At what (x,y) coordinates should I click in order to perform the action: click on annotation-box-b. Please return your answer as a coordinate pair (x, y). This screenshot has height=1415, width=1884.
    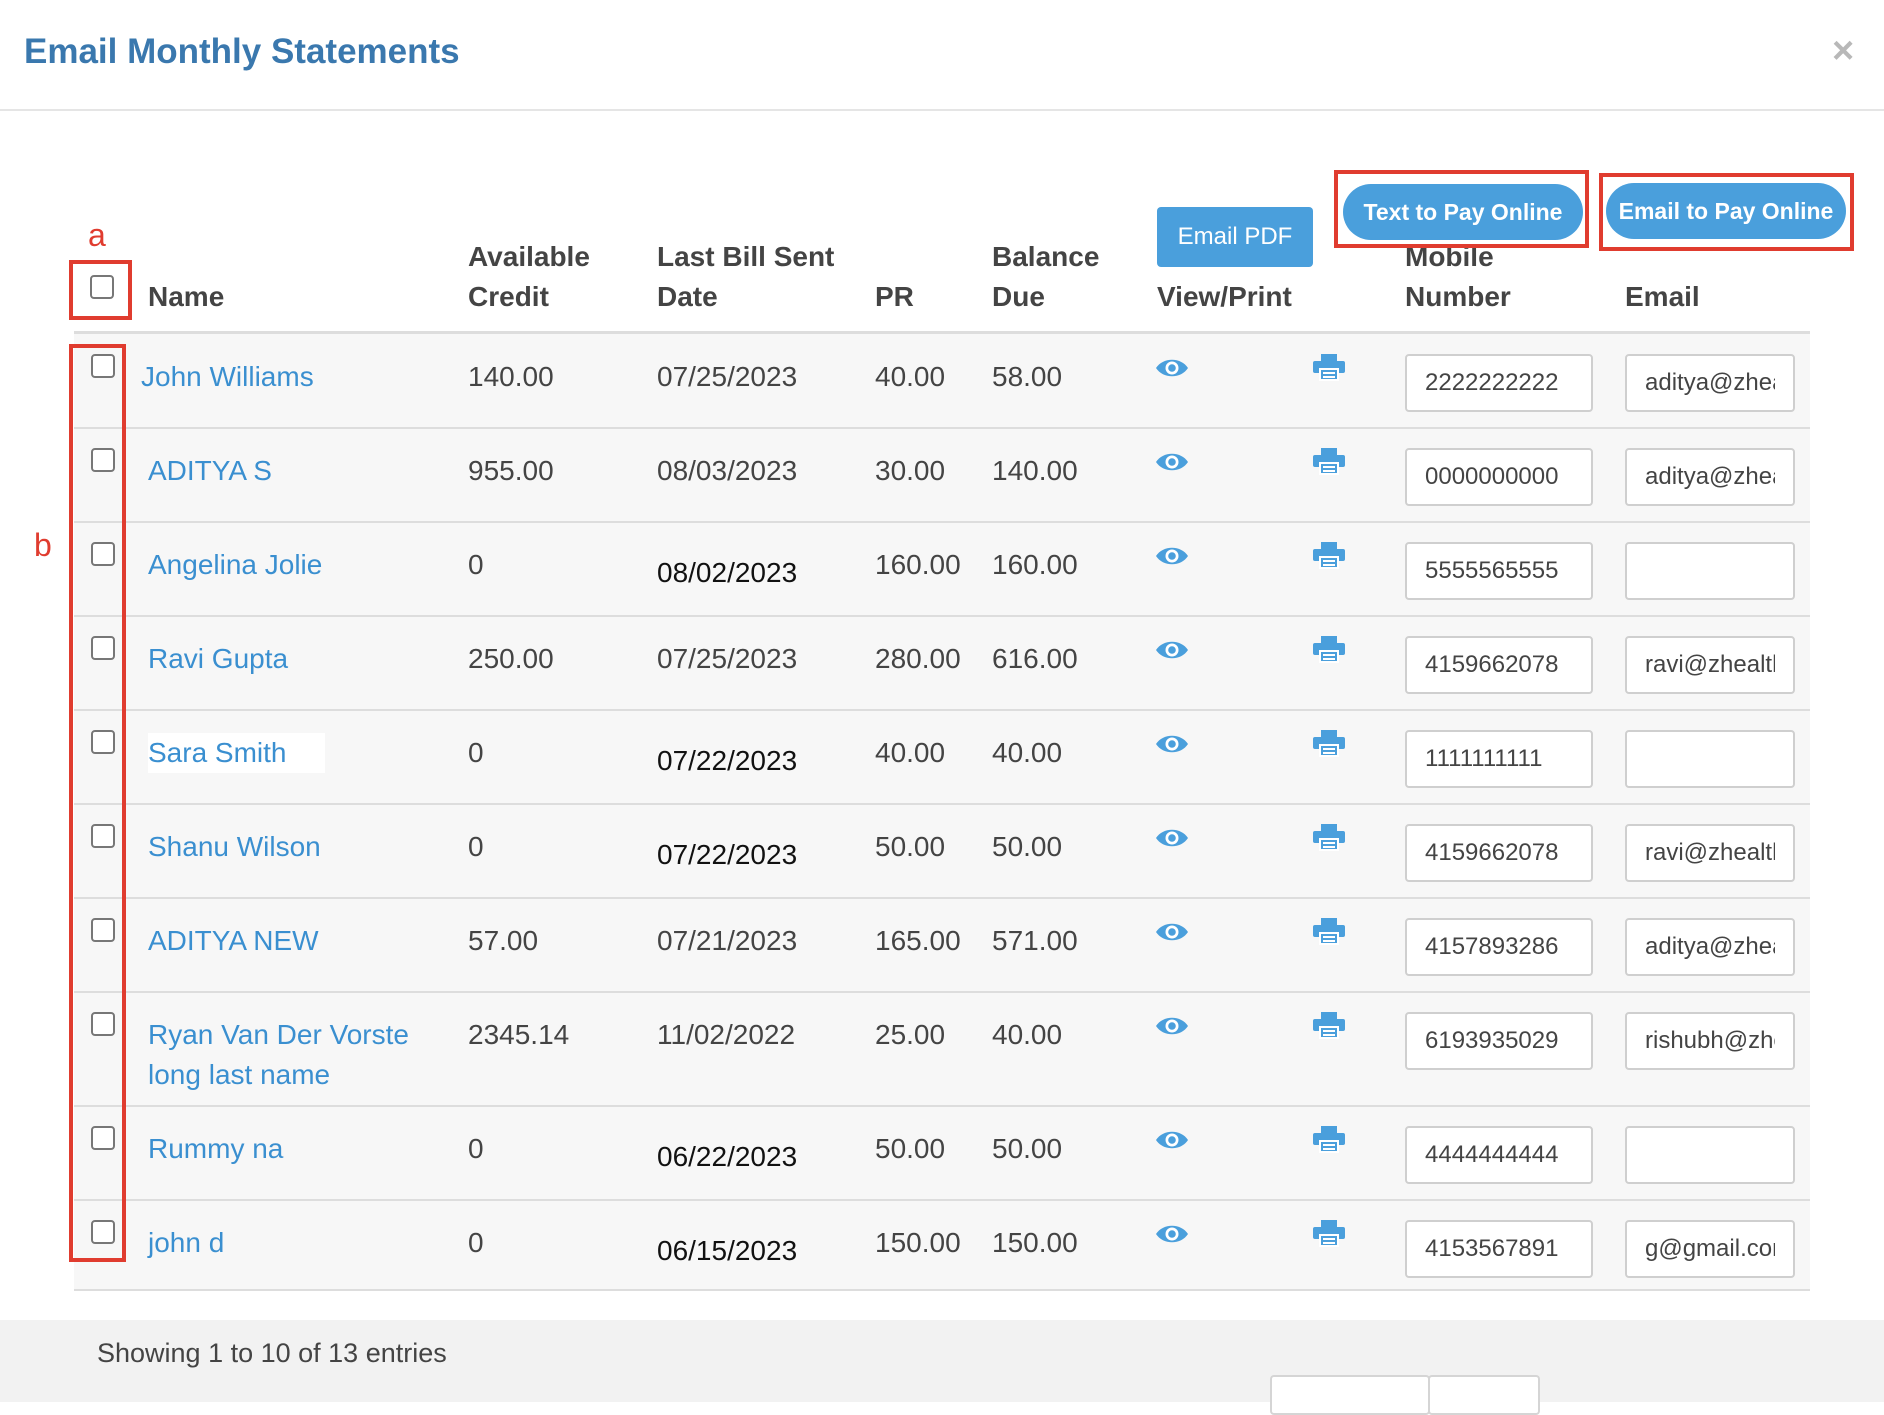
    Looking at the image, I should click on (97, 803).